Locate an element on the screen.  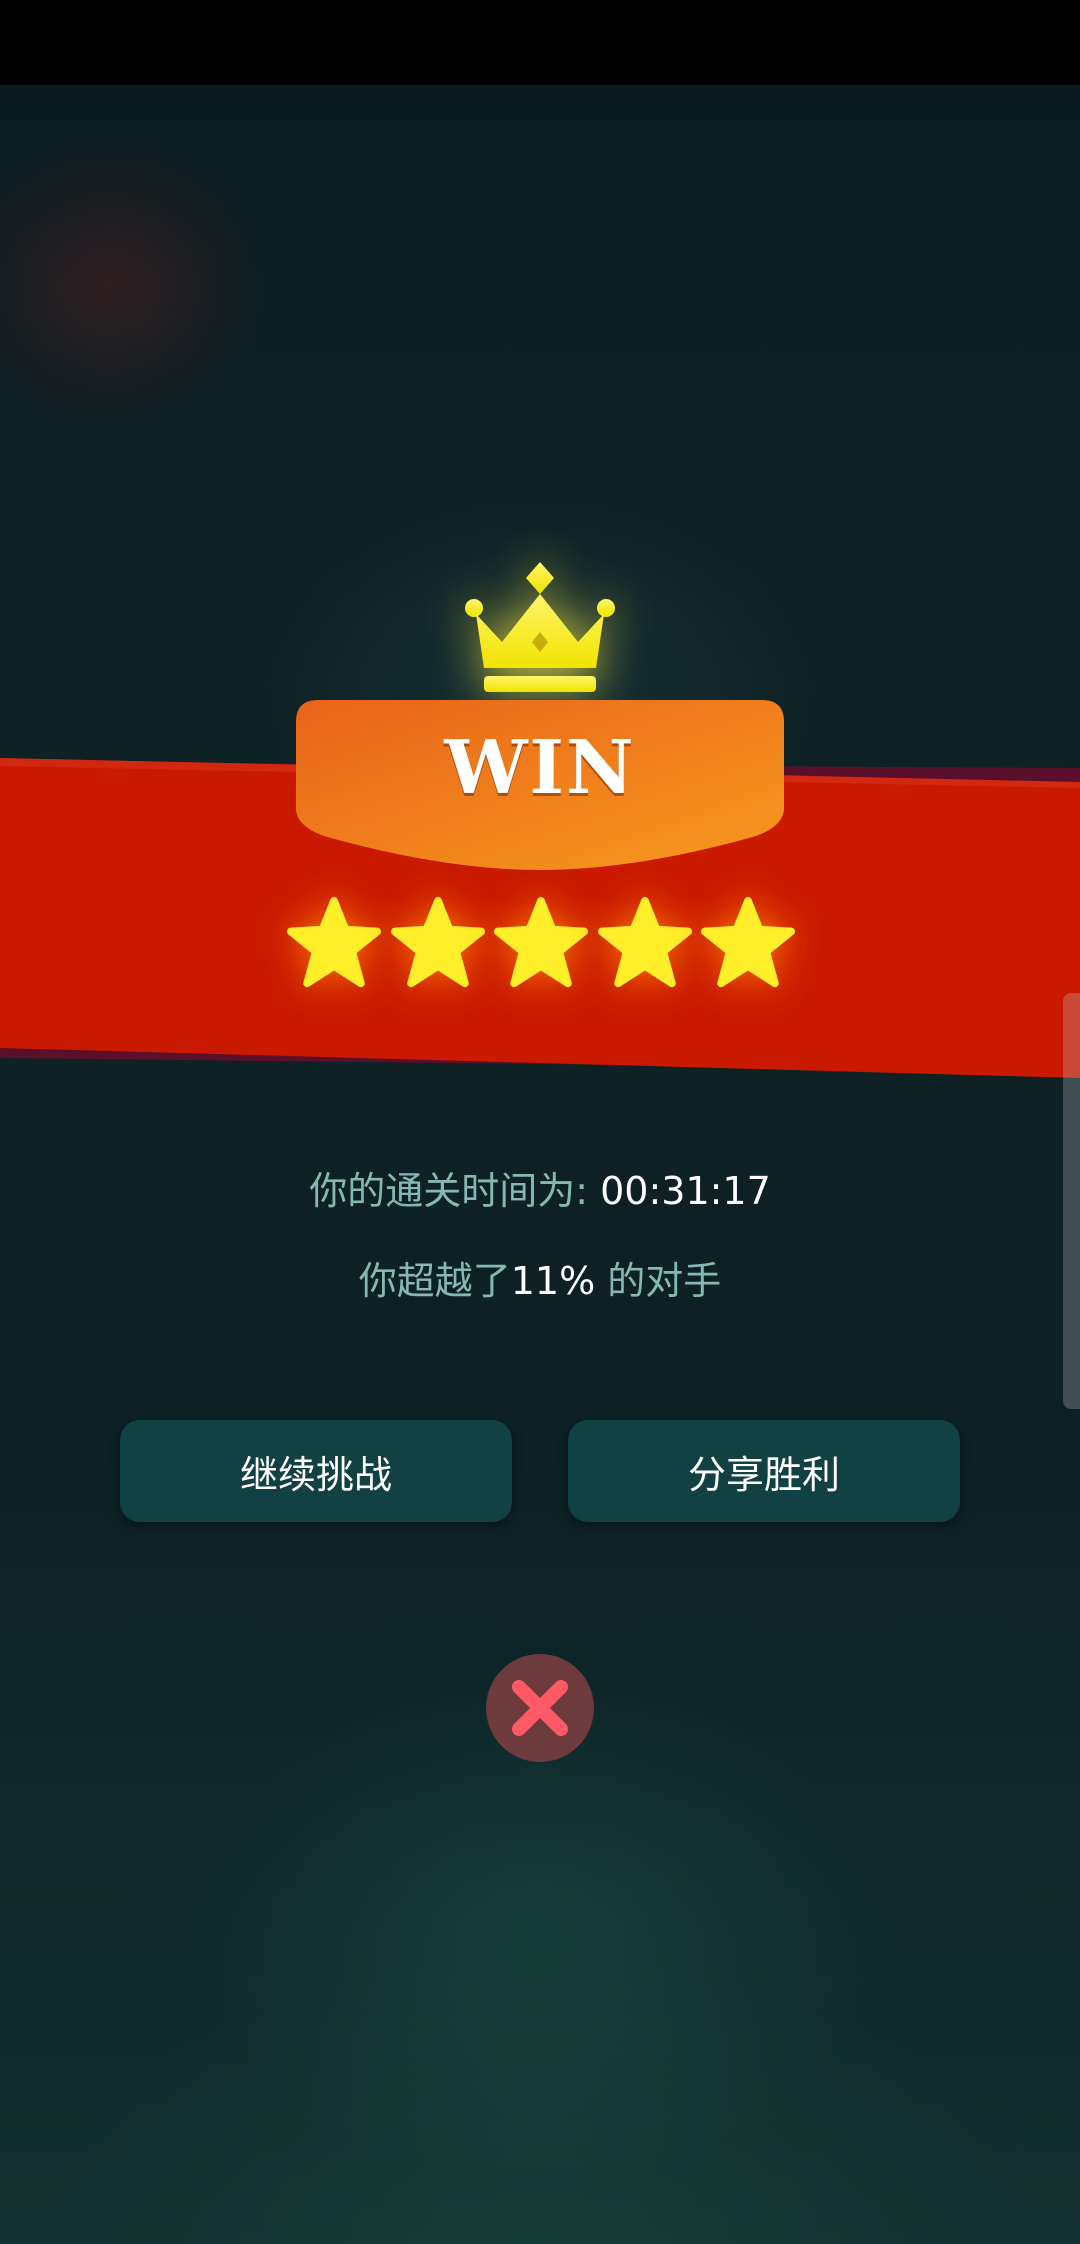
share-victory-button: 分享胜利 is located at coordinates (764, 1471).